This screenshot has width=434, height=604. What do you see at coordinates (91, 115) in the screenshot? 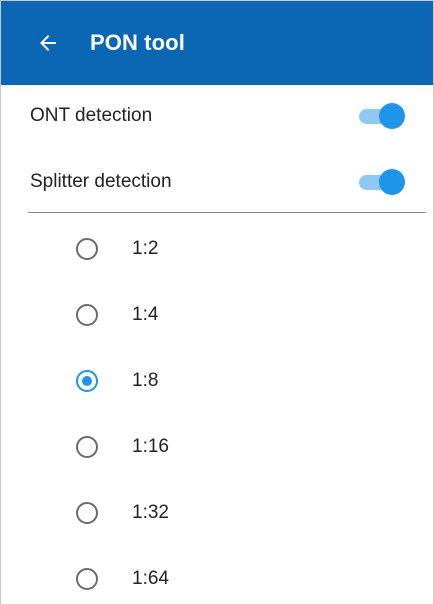
I see `ont-detection-label: ONT detection` at bounding box center [91, 115].